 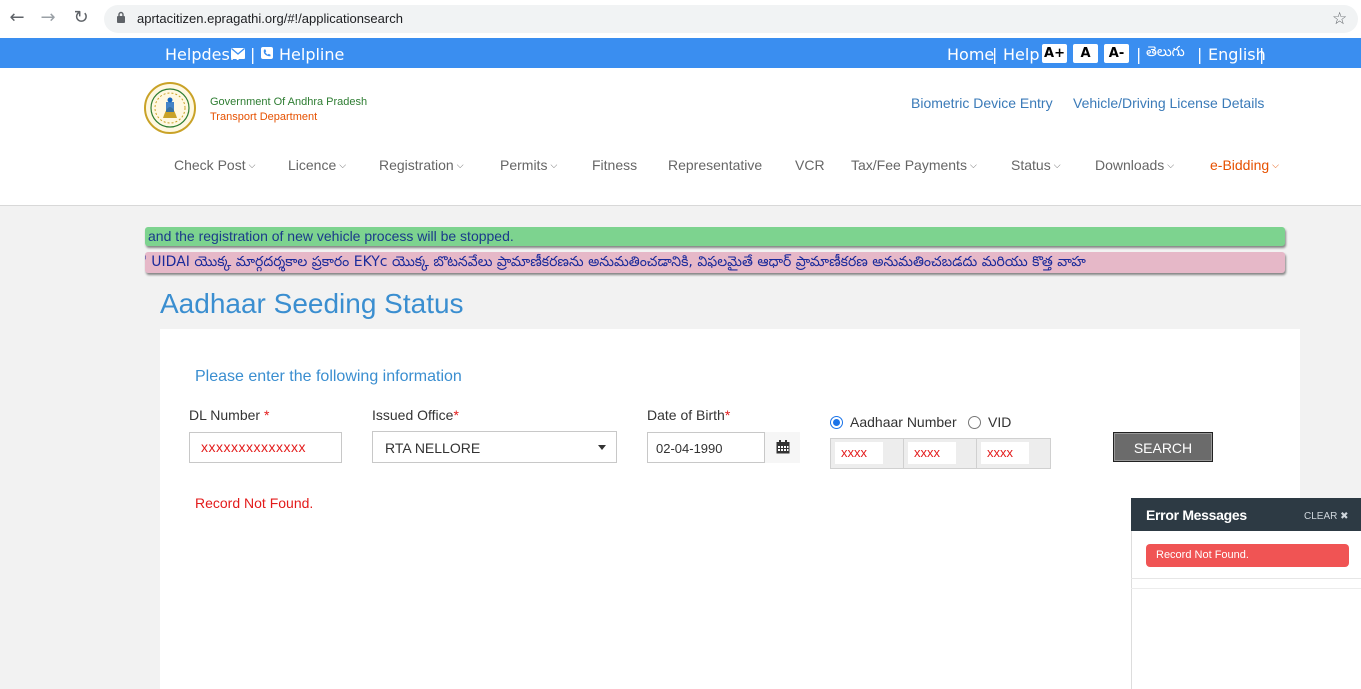 I want to click on menu-e-bidding: e-Bidding ⌵, so click(x=1244, y=165).